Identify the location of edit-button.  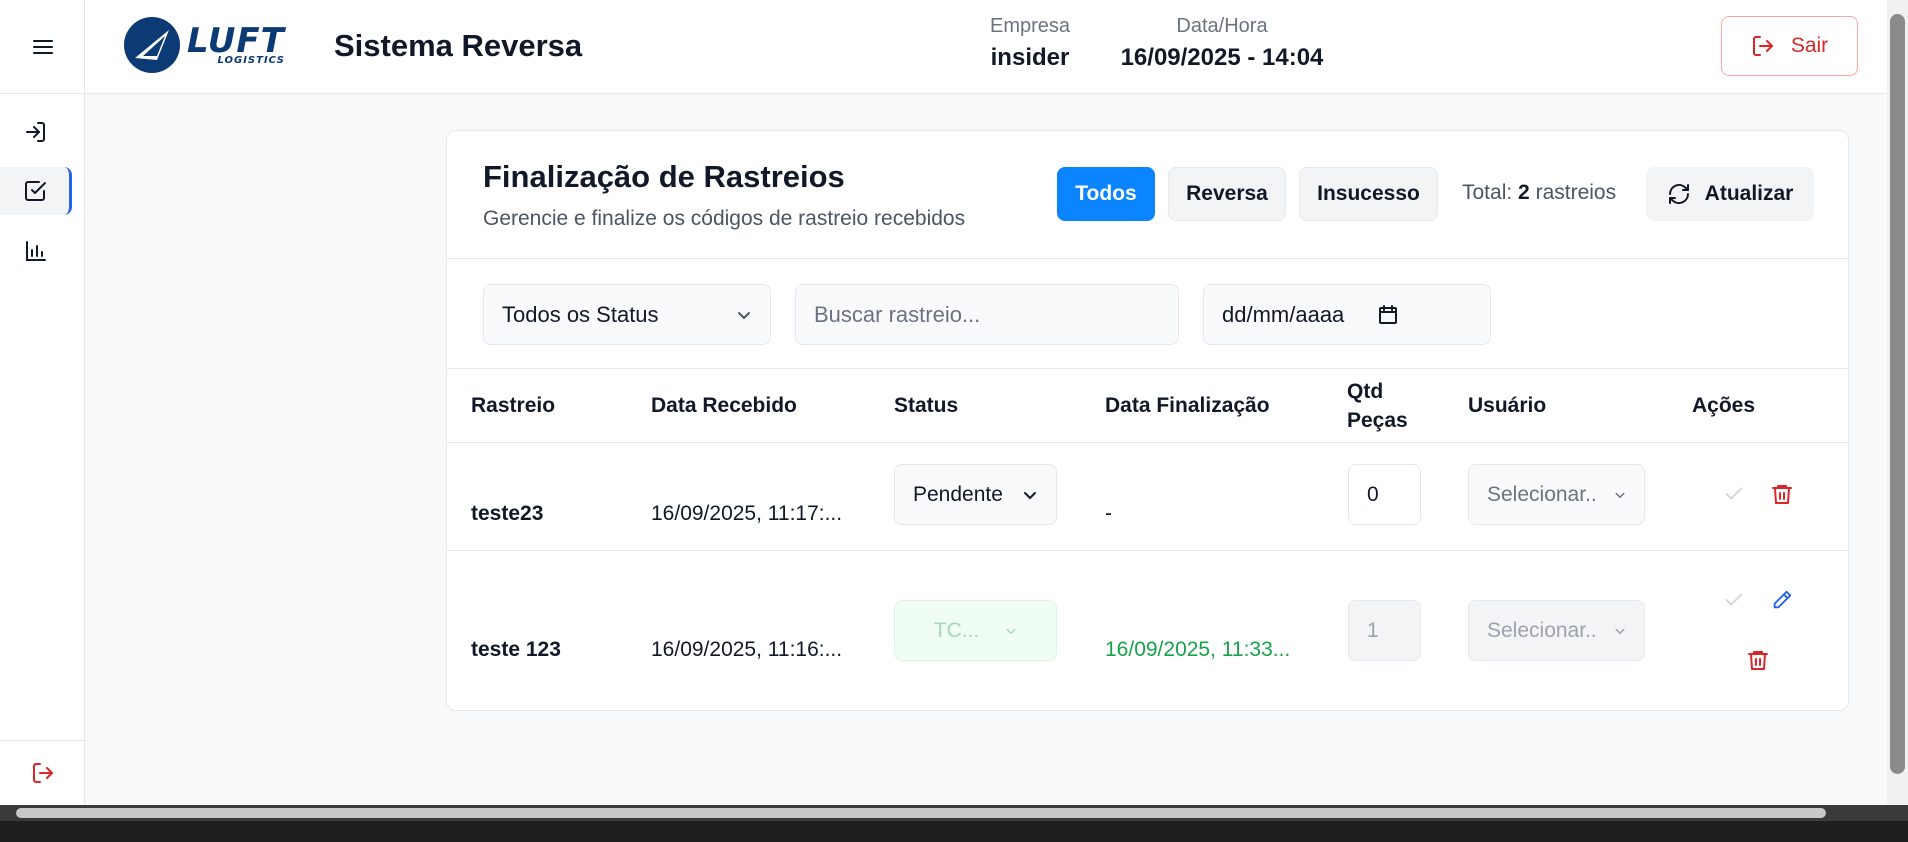
(1782, 600).